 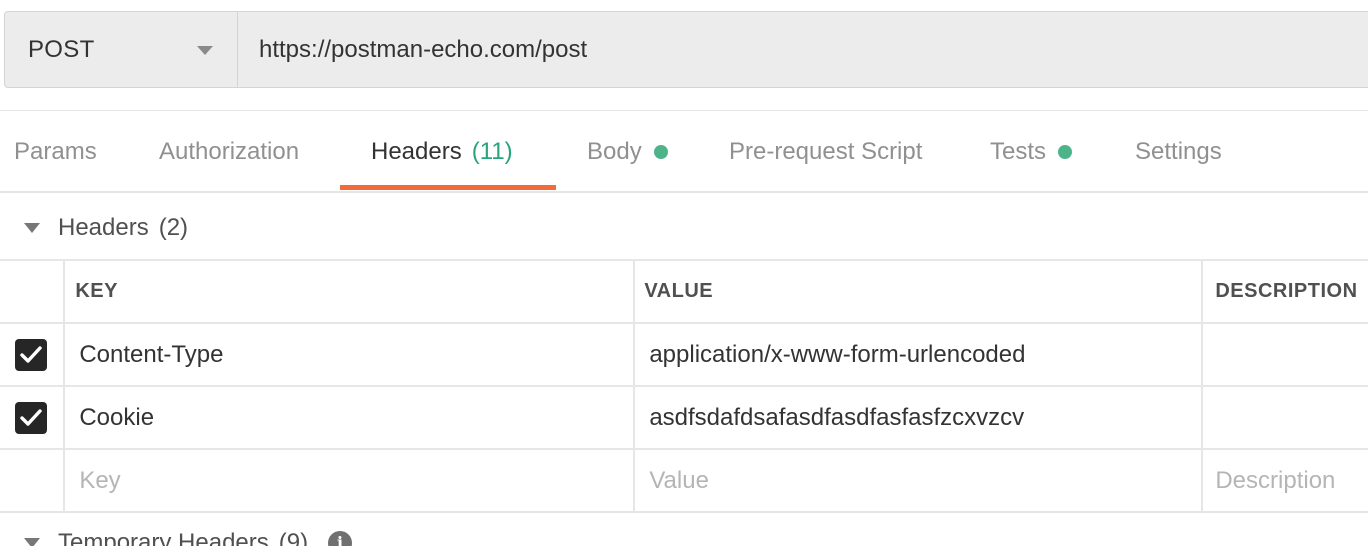 I want to click on request-bar: POST https://postman-echo.com/post, so click(x=686, y=49).